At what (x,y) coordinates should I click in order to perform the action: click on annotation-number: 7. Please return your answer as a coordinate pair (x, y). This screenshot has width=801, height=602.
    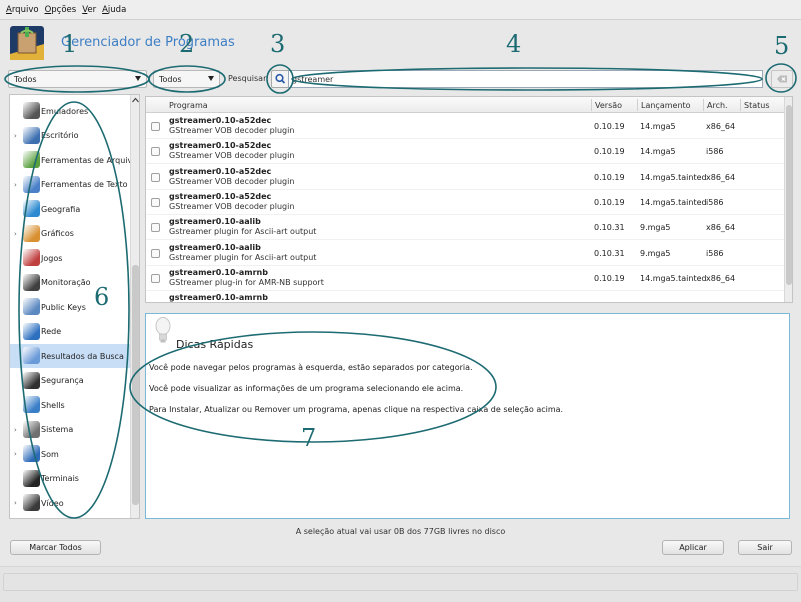
    Looking at the image, I should click on (309, 438).